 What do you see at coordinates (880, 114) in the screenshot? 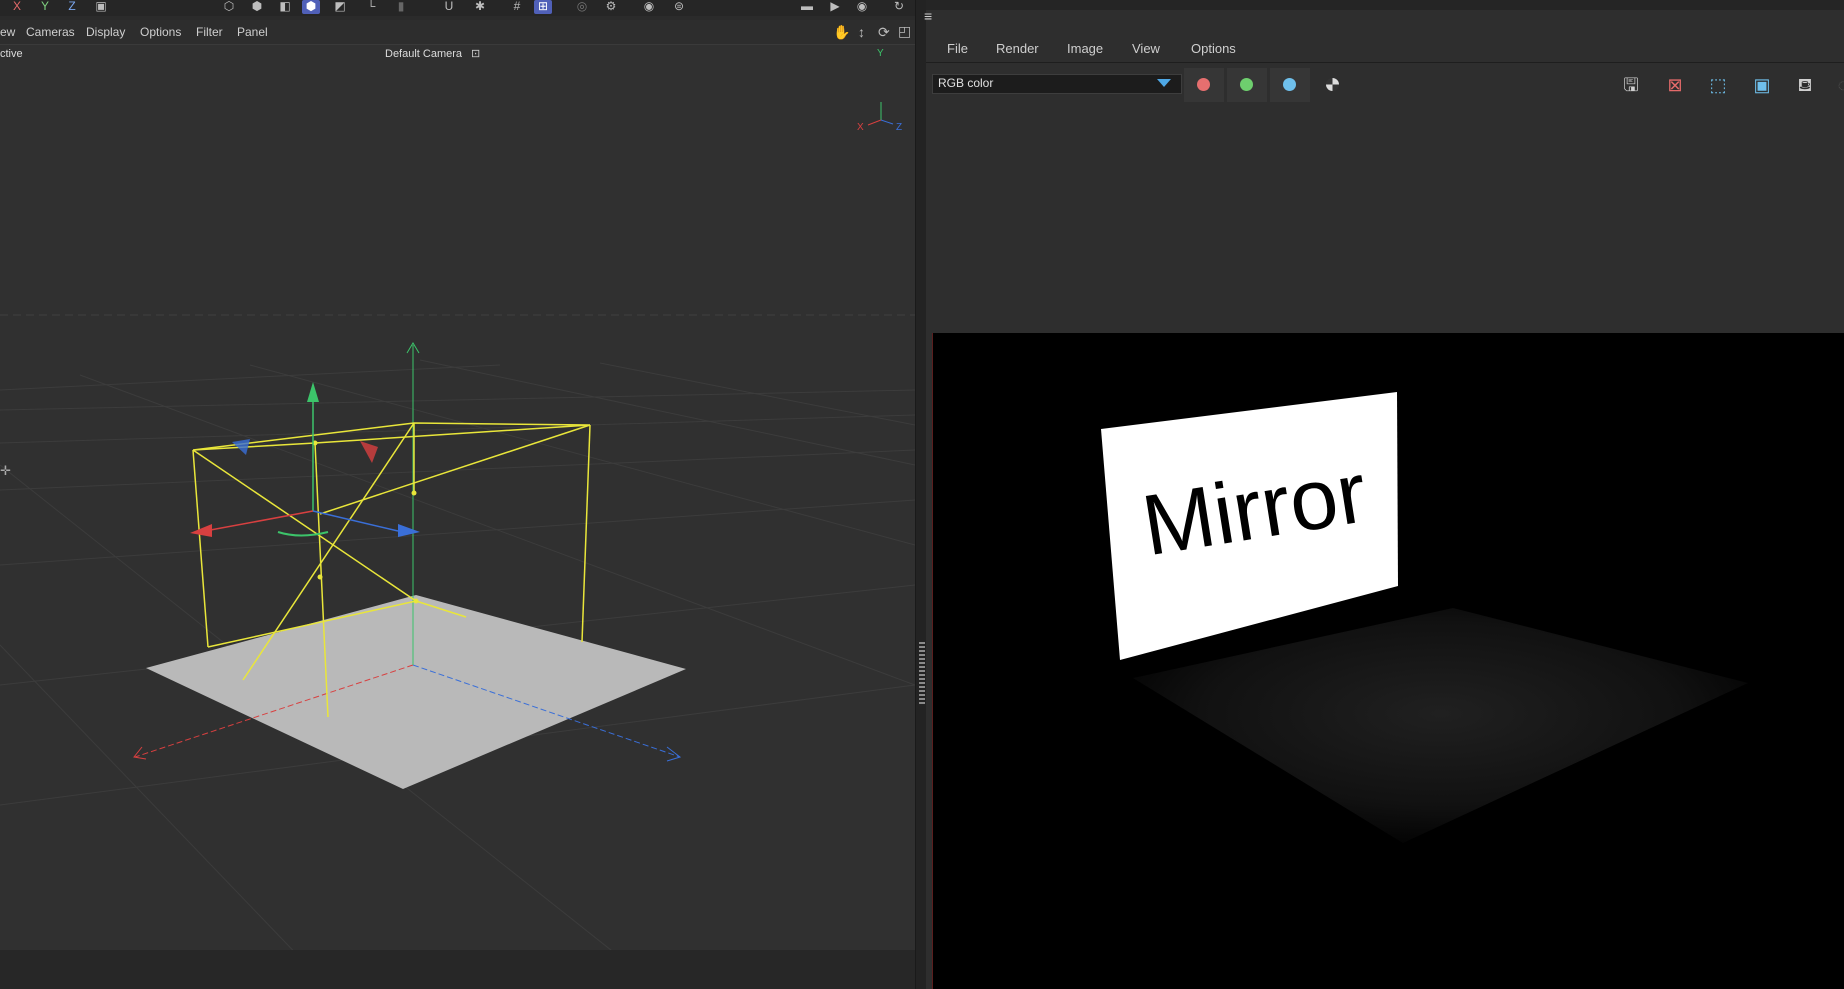
I see `view-axis-widget` at bounding box center [880, 114].